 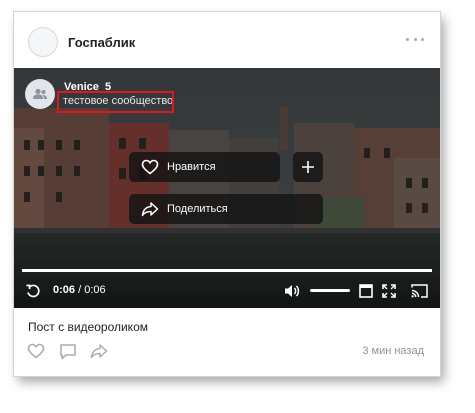 I want to click on add-video-button, so click(x=308, y=167).